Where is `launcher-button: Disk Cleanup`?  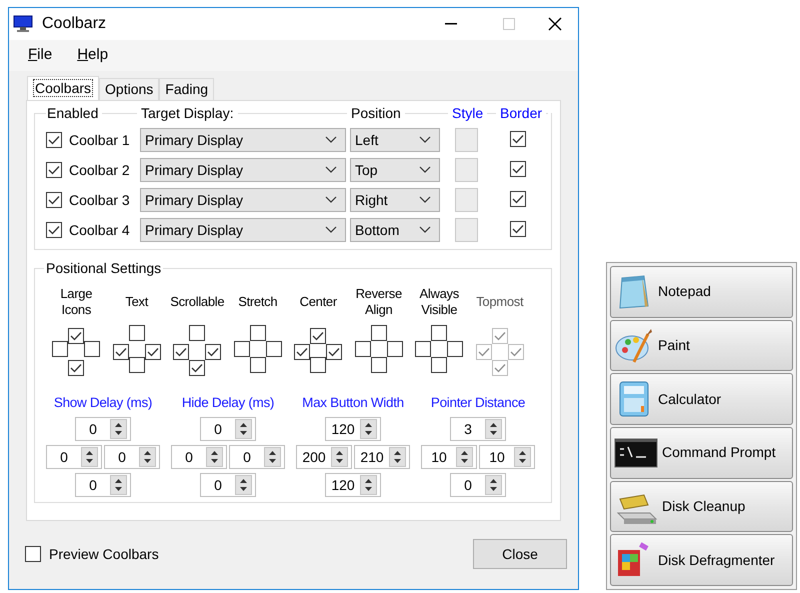 launcher-button: Disk Cleanup is located at coordinates (701, 506).